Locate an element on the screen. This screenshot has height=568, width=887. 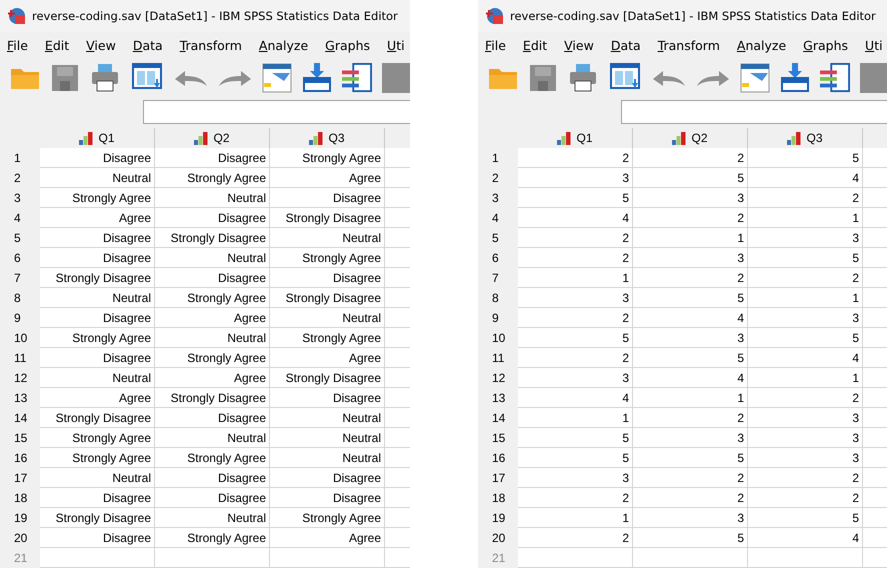
row-number: 14 is located at coordinates (20, 418).